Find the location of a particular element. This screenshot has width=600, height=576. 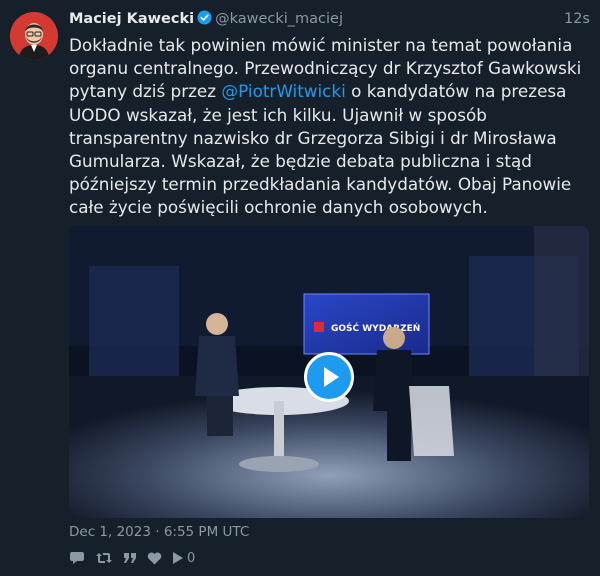

like-button is located at coordinates (154, 558).